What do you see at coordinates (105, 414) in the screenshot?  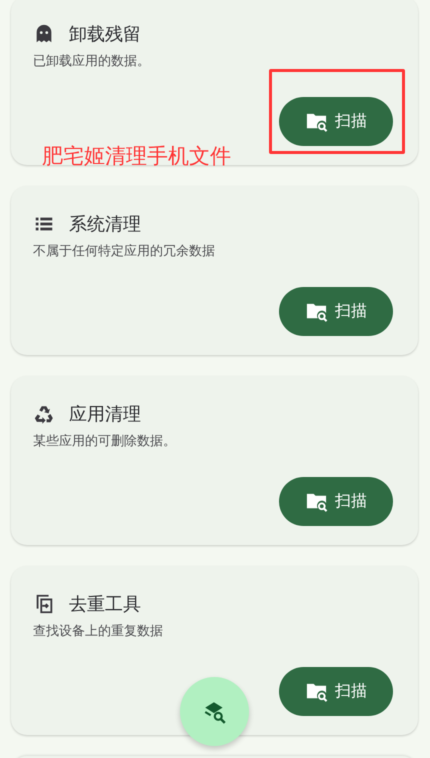 I see `card-title: 应用清理` at bounding box center [105, 414].